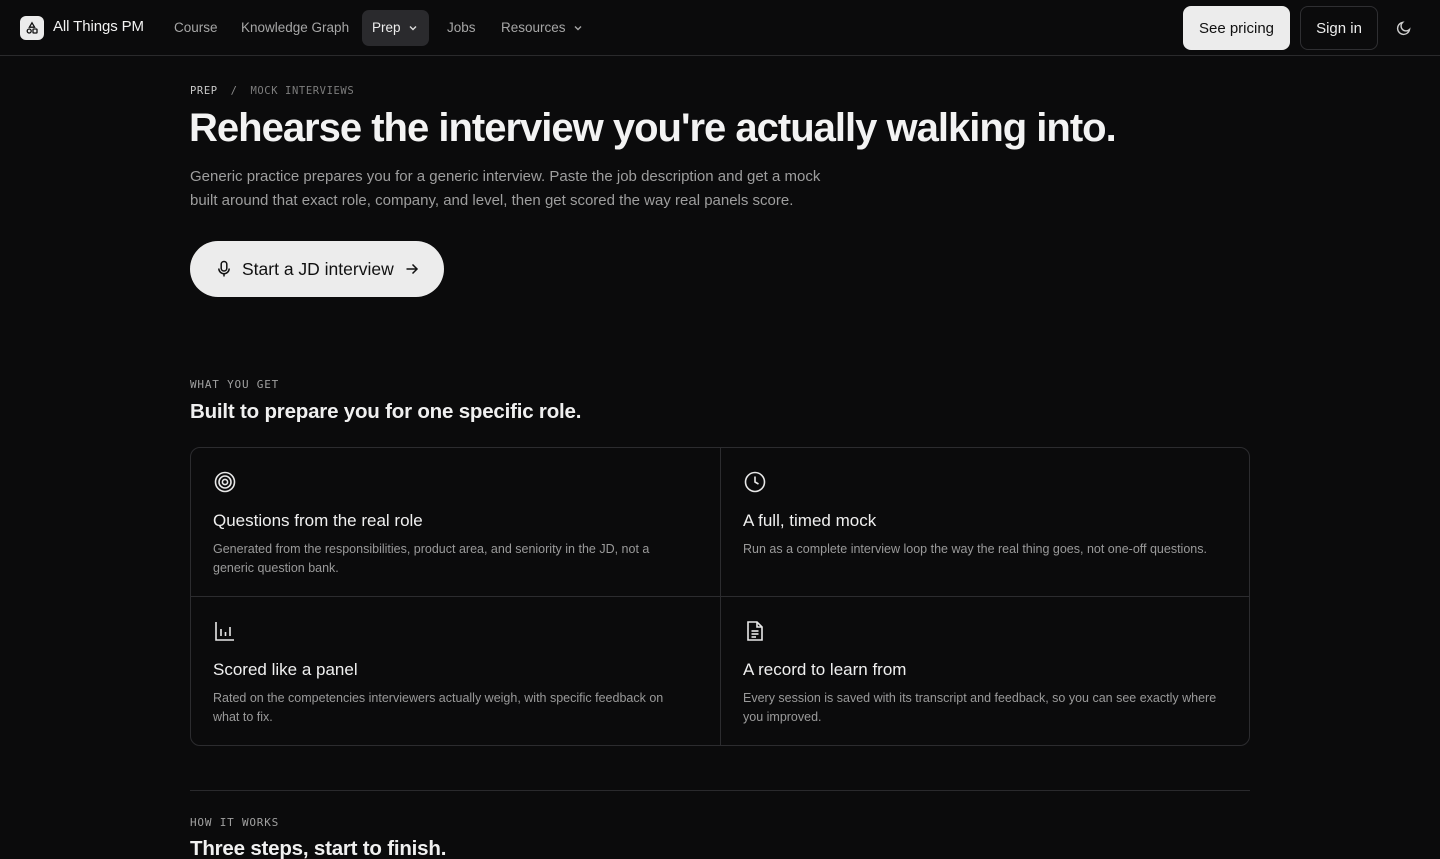 Image resolution: width=1440 pixels, height=859 pixels. I want to click on nav-link-label: Course, so click(196, 27).